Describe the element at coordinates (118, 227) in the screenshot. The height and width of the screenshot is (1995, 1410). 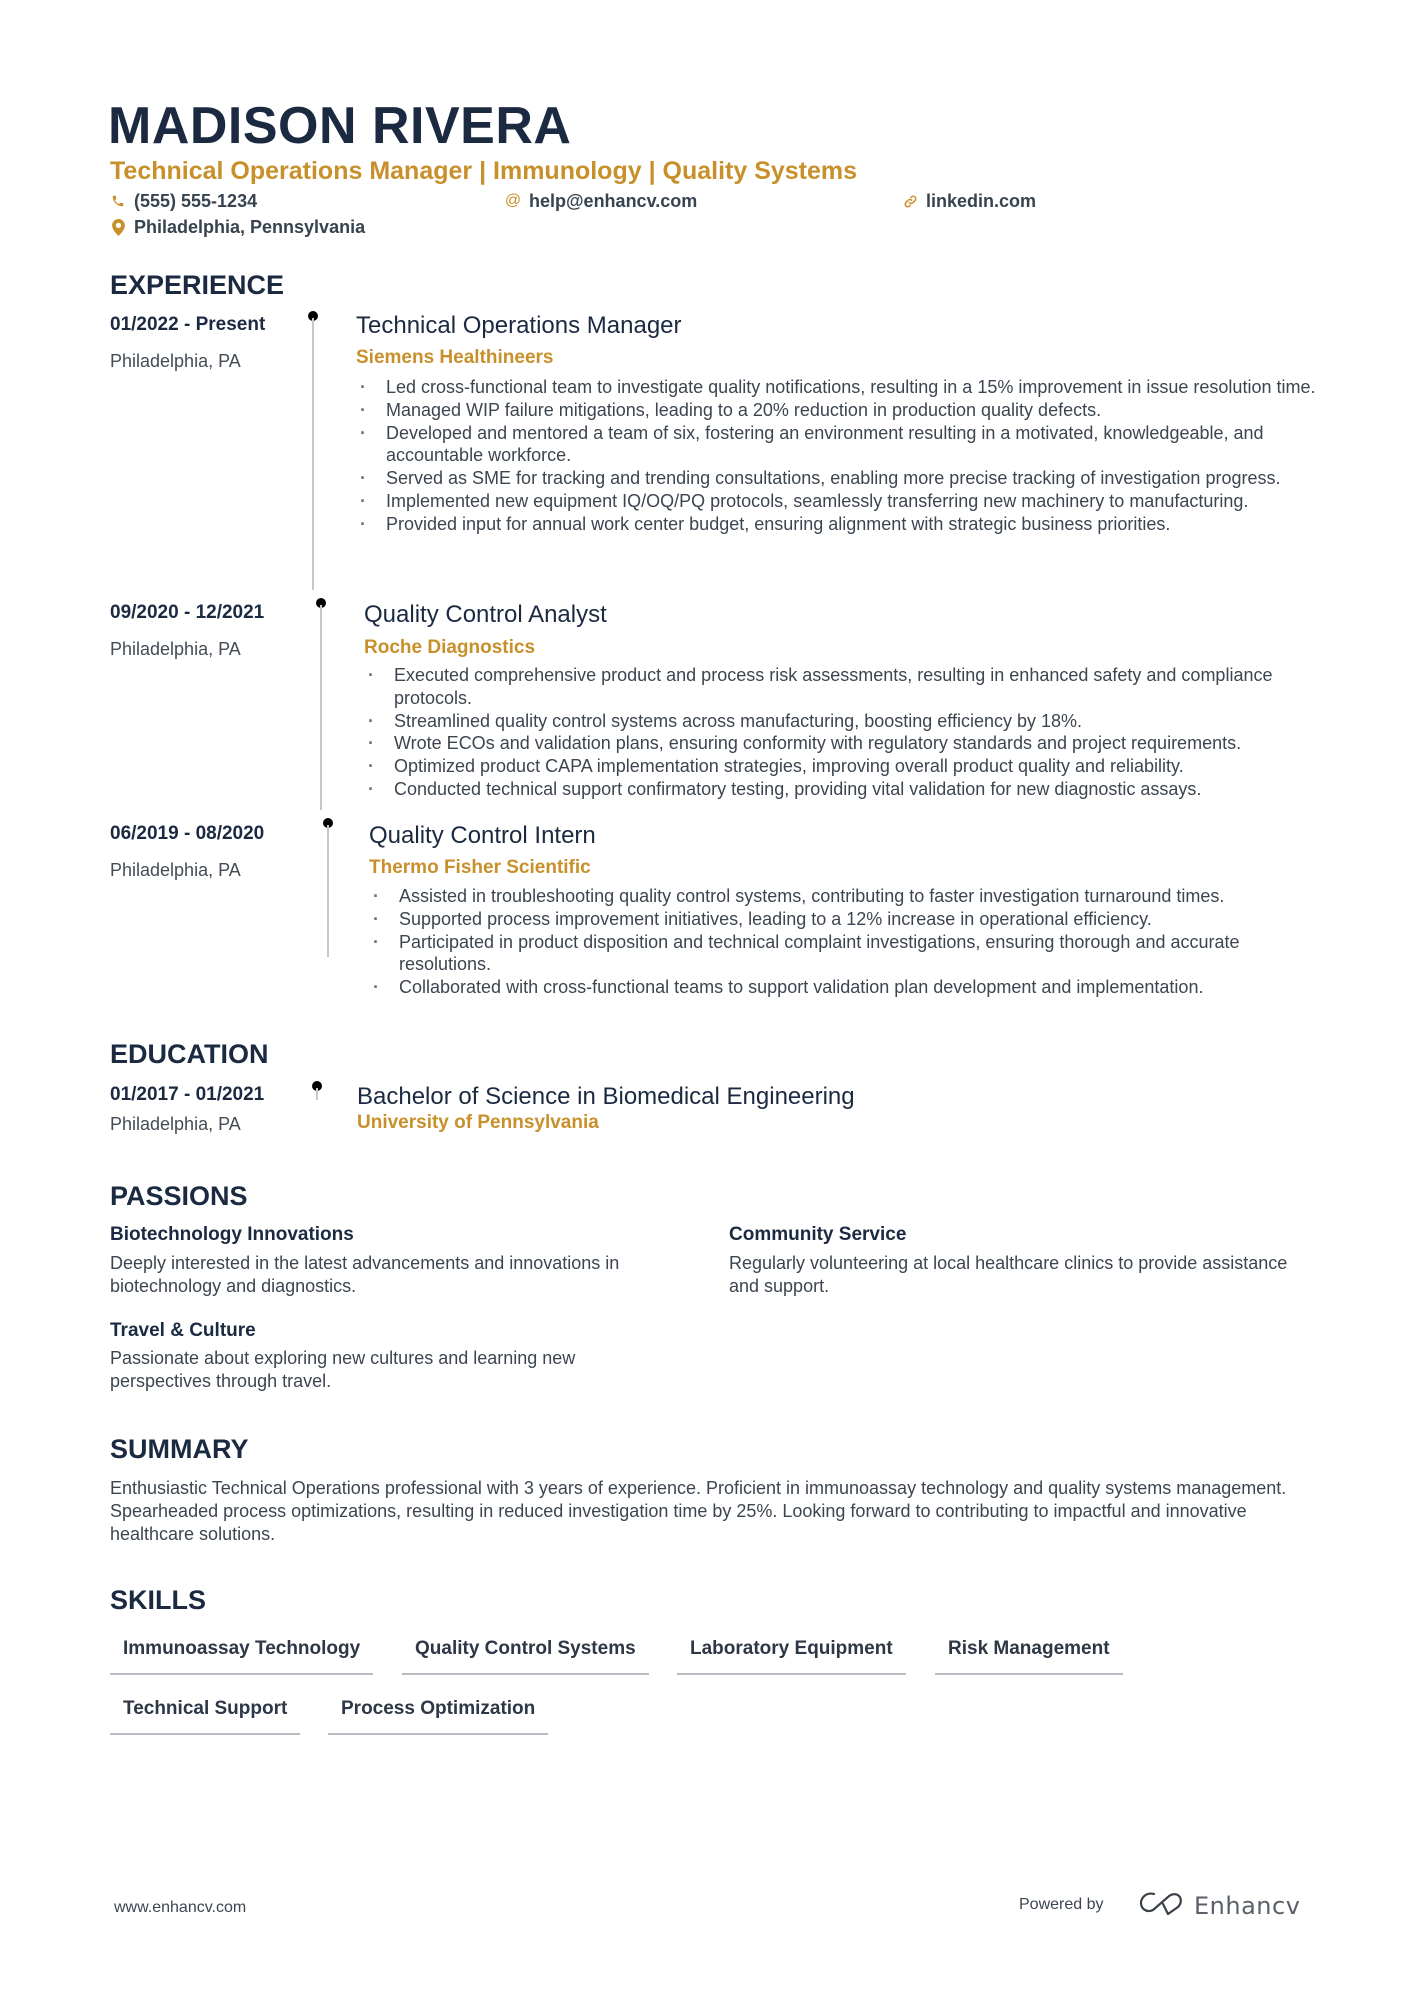
I see `map-pin-icon` at that location.